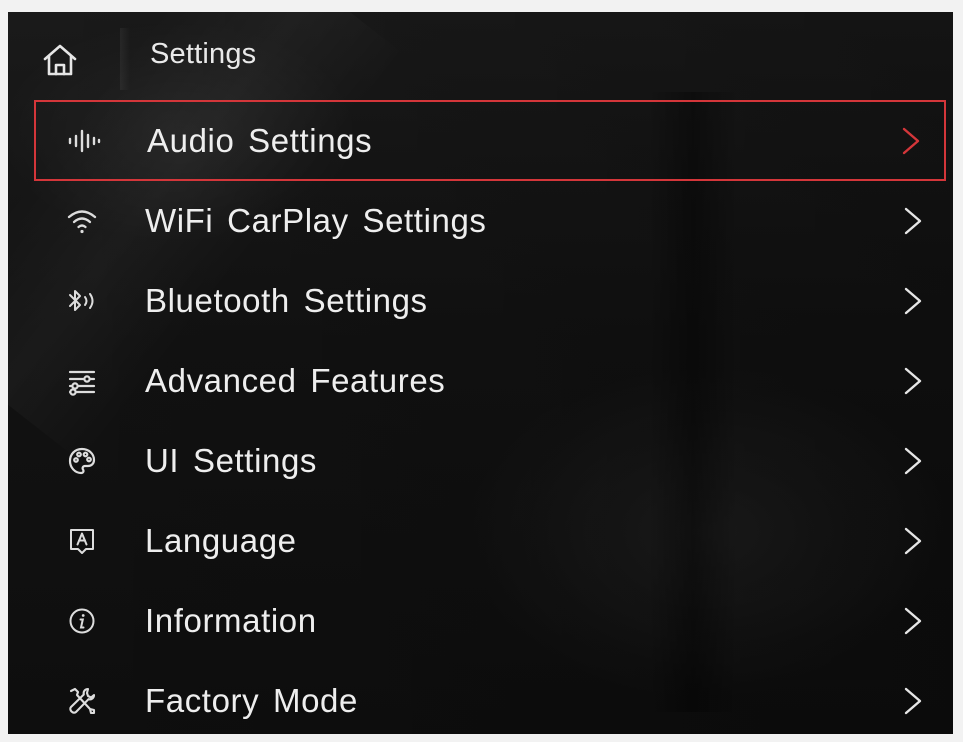 Image resolution: width=963 pixels, height=742 pixels. What do you see at coordinates (203, 54) in the screenshot?
I see `page-title: Settings` at bounding box center [203, 54].